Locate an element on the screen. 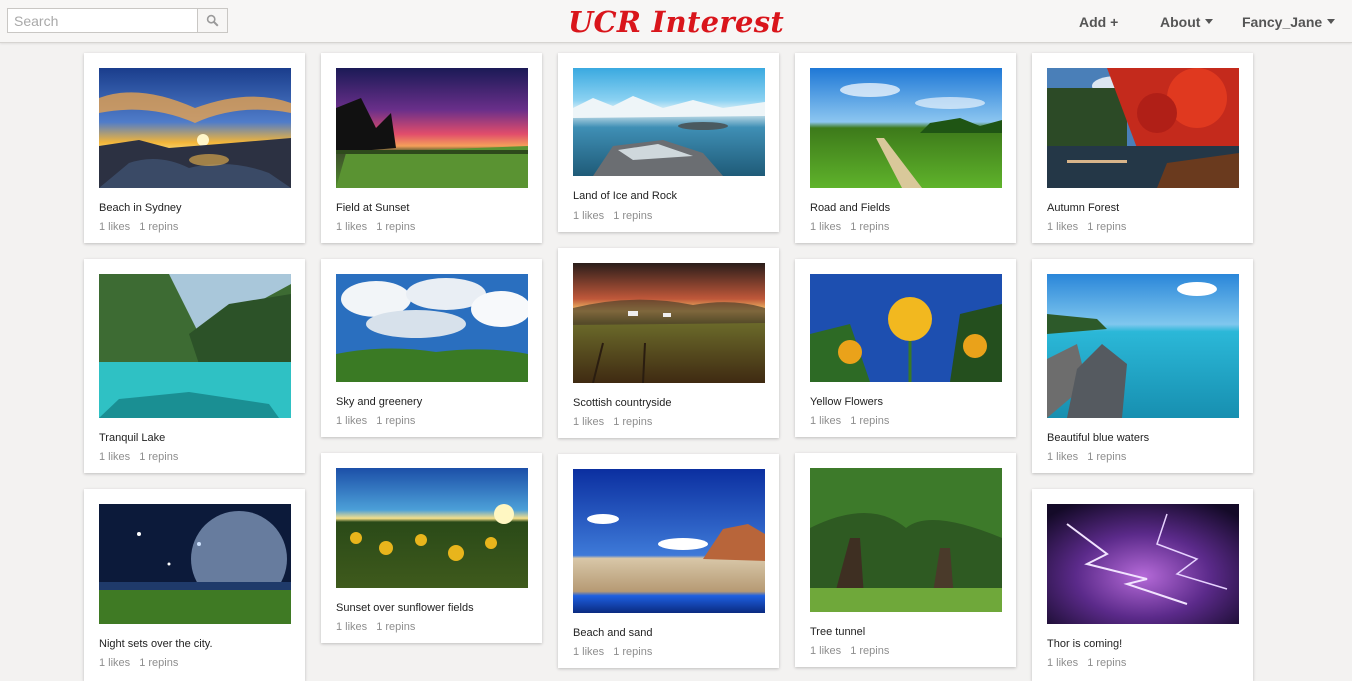  pin-title: Tree tunnel is located at coordinates (837, 632).